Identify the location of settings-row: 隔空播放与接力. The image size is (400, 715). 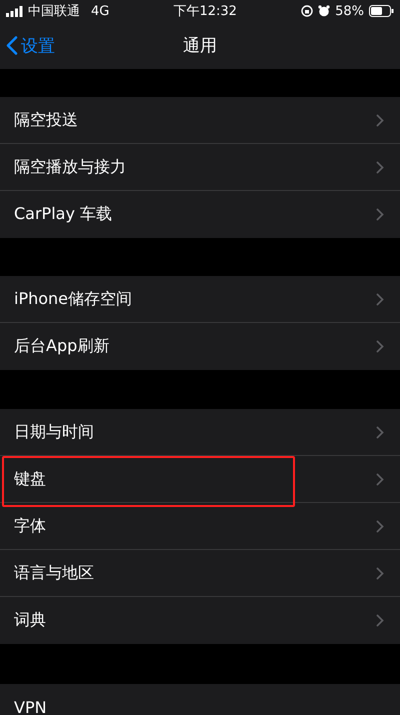
(200, 167).